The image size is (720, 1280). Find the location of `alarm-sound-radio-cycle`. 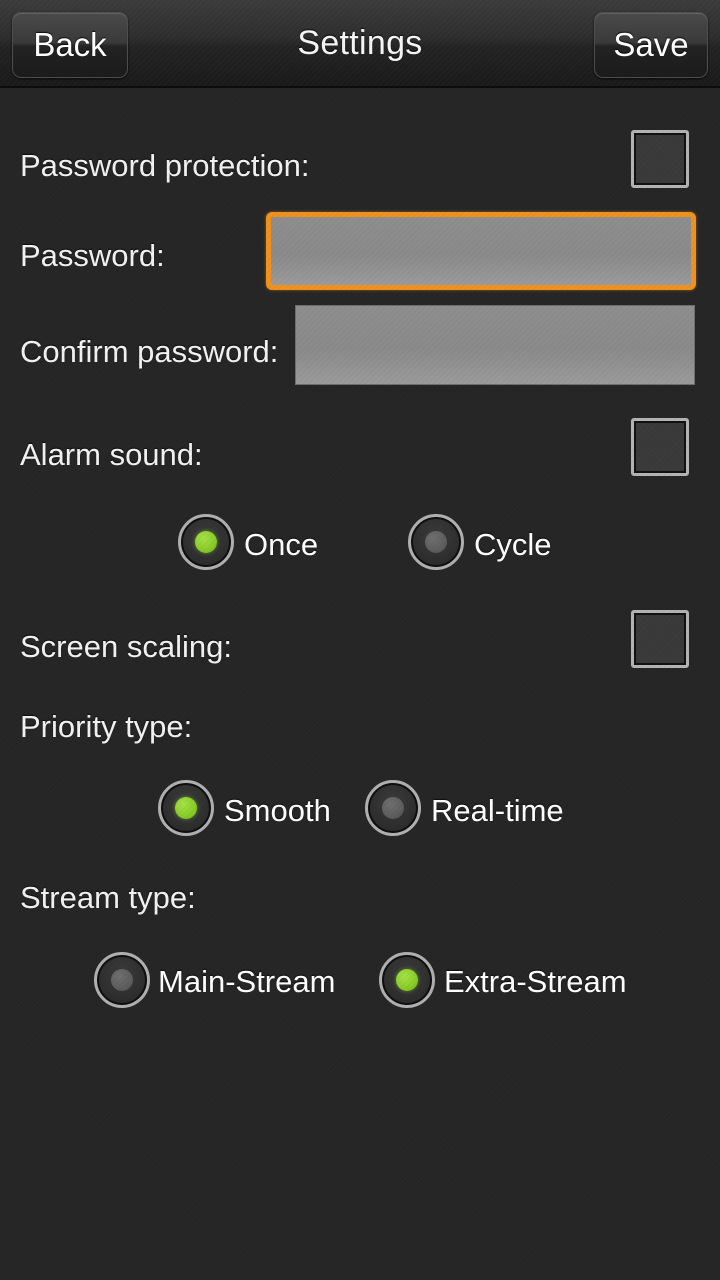

alarm-sound-radio-cycle is located at coordinates (436, 542).